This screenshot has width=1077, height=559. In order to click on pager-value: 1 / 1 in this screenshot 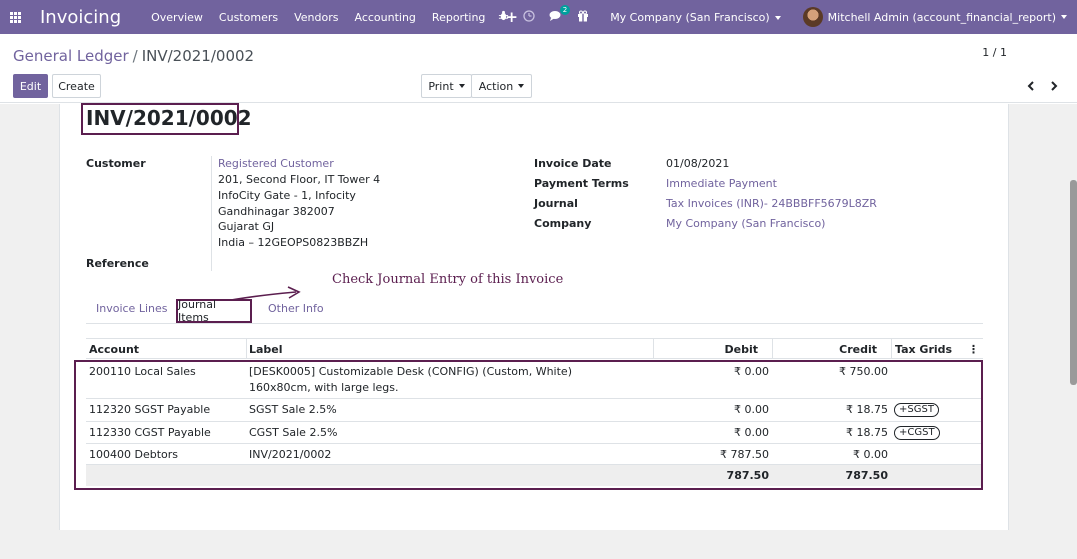, I will do `click(994, 52)`.